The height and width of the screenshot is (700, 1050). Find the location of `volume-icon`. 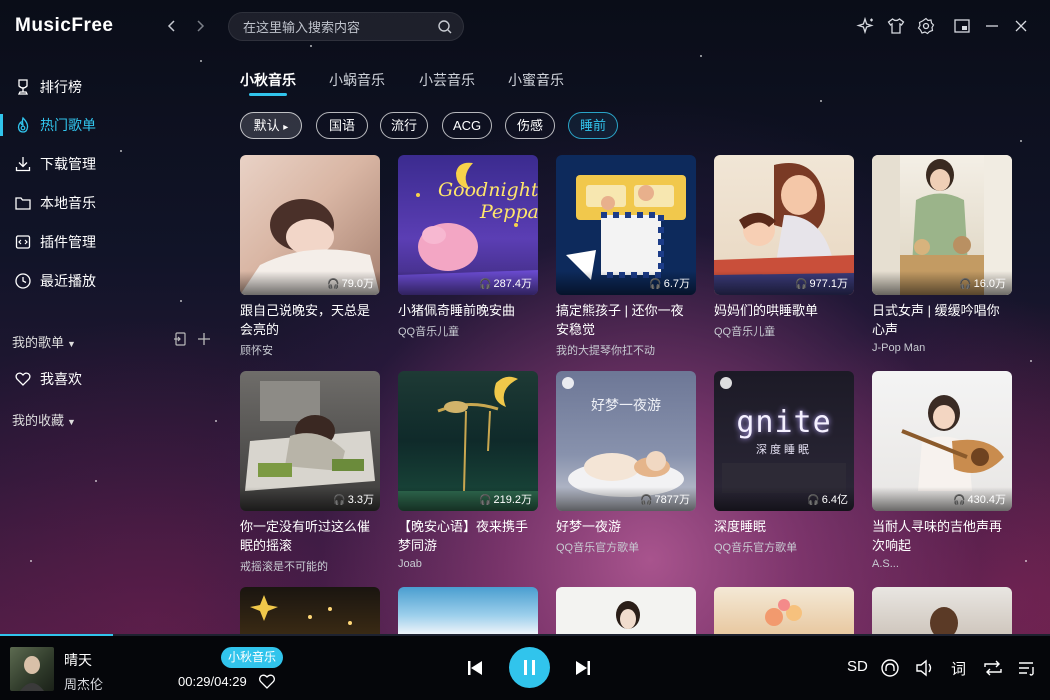

volume-icon is located at coordinates (925, 668).